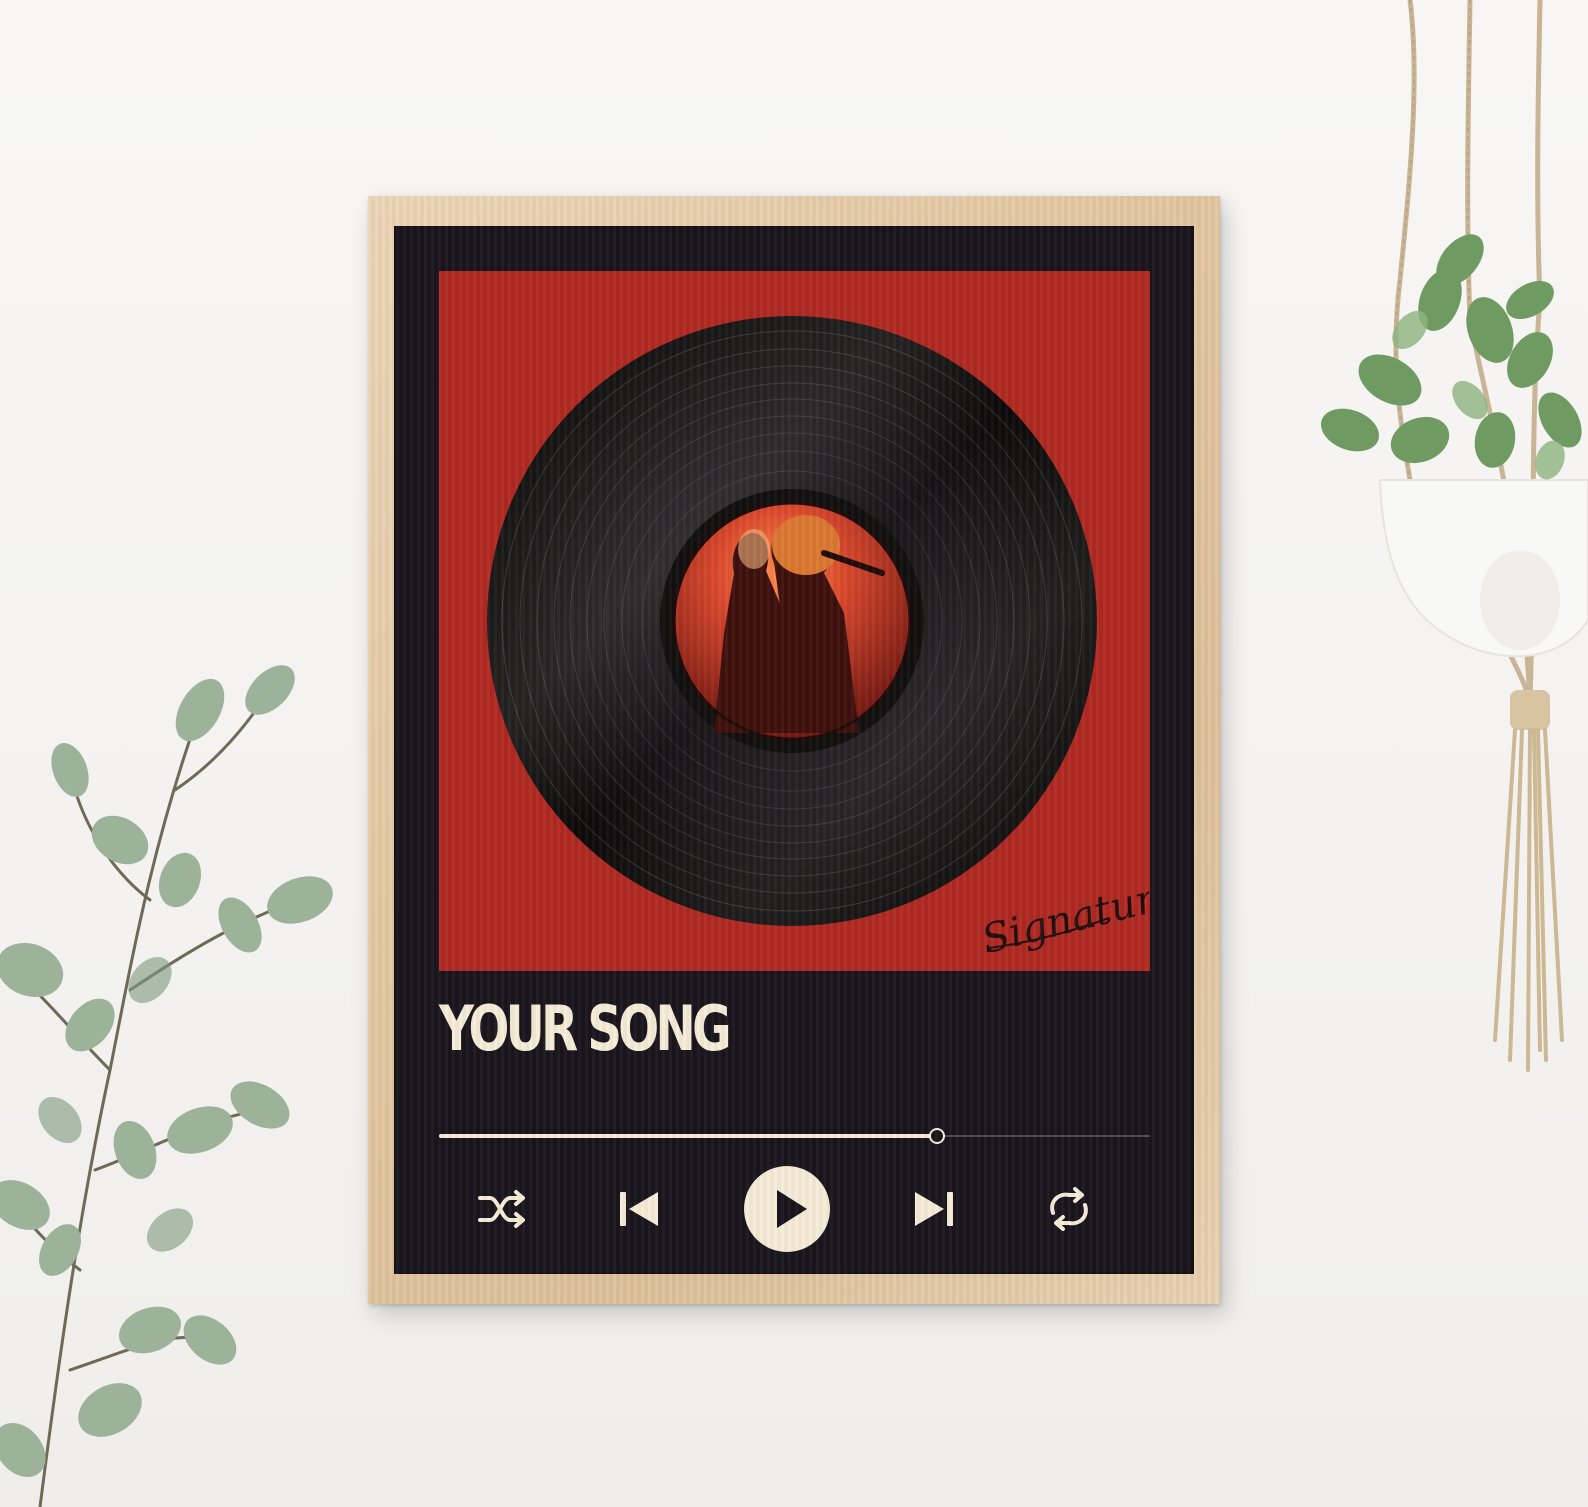  I want to click on shuffle-icon, so click(501, 1209).